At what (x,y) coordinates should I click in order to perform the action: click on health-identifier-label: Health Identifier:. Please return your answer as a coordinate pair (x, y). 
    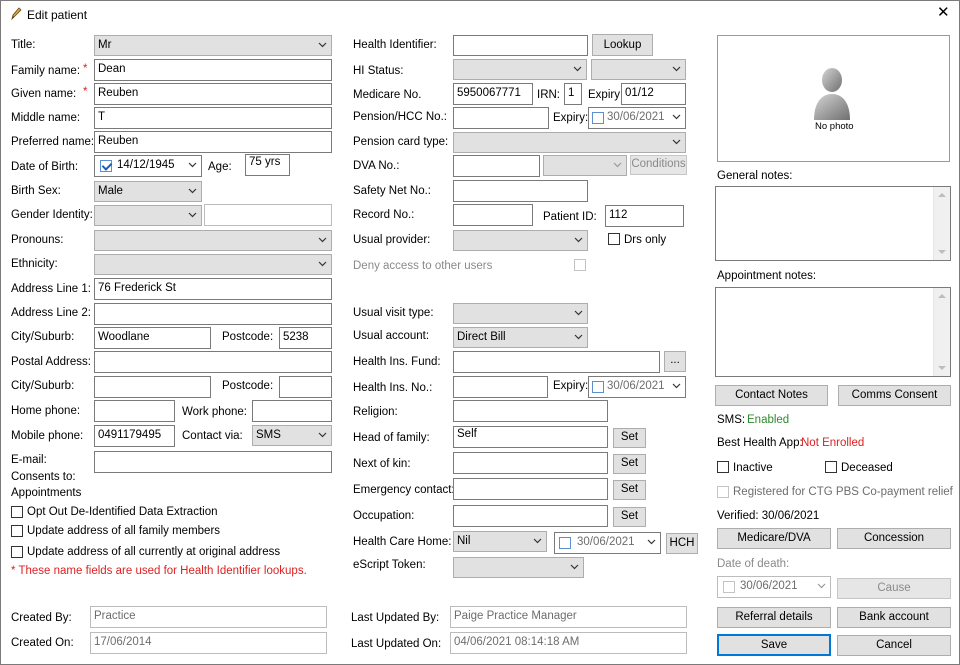
    Looking at the image, I should click on (395, 45).